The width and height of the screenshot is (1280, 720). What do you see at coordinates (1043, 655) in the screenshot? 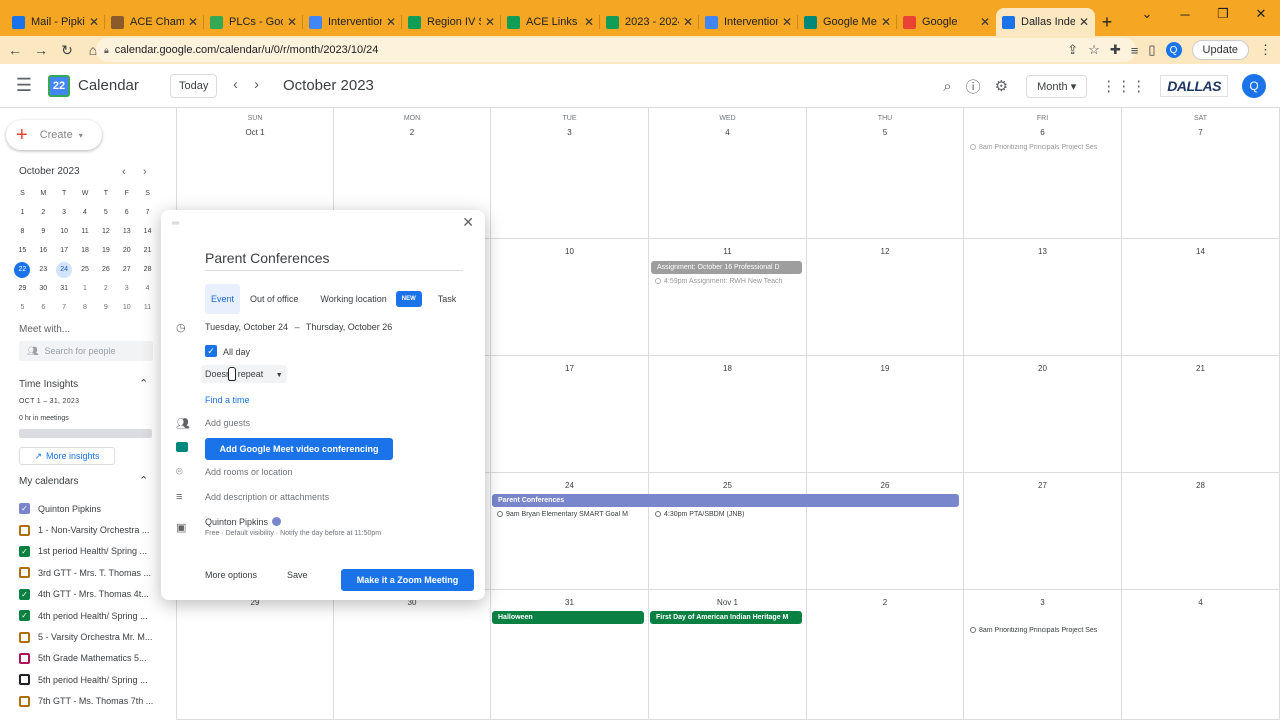
I see `day-cell: 3` at bounding box center [1043, 655].